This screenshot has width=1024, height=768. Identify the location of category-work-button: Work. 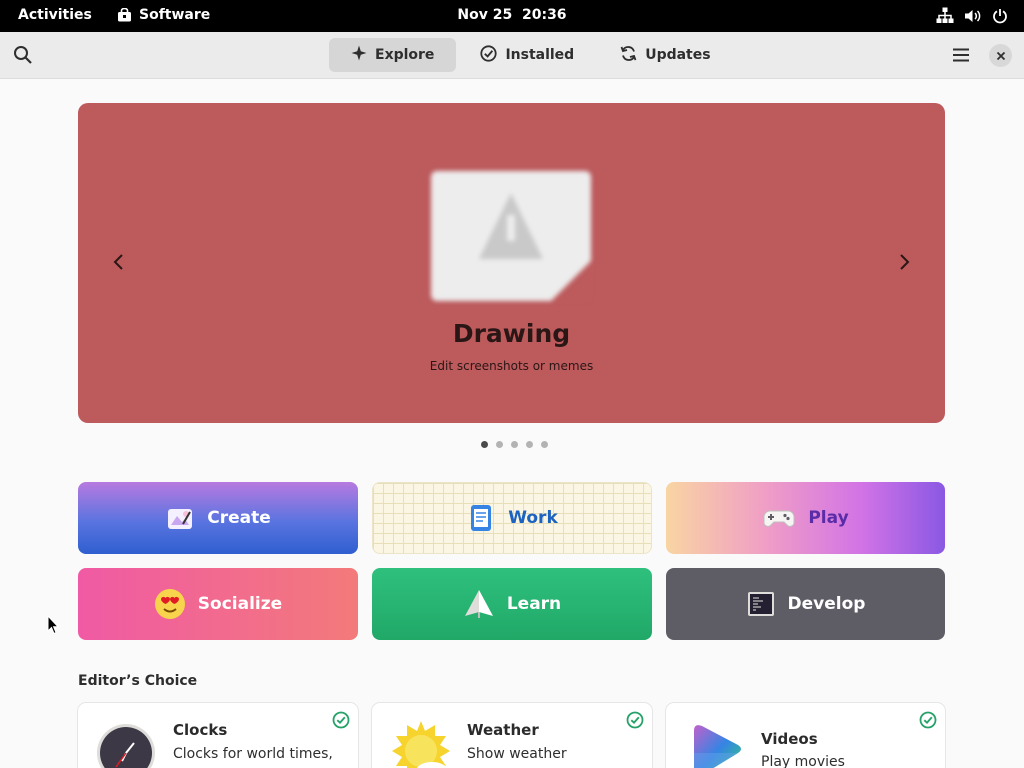
(512, 518).